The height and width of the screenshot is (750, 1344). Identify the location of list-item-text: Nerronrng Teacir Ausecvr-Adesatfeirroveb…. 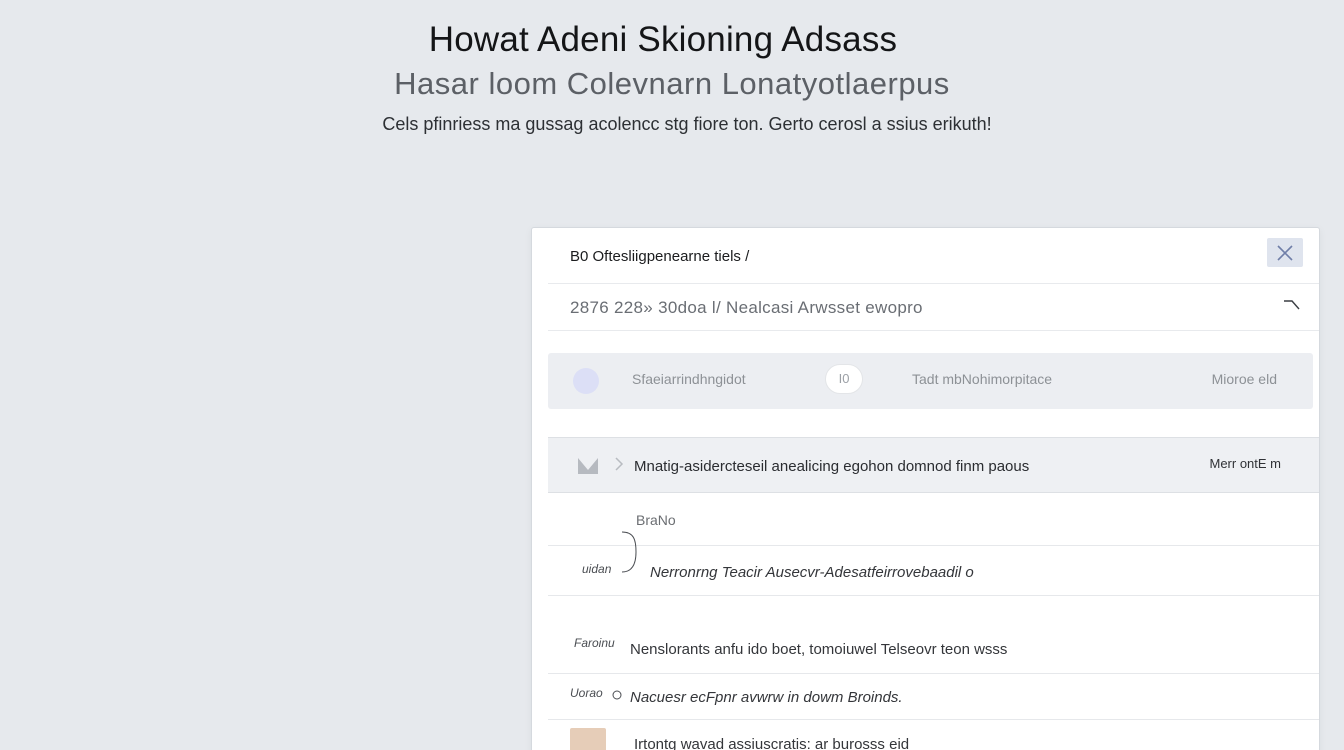
(812, 572).